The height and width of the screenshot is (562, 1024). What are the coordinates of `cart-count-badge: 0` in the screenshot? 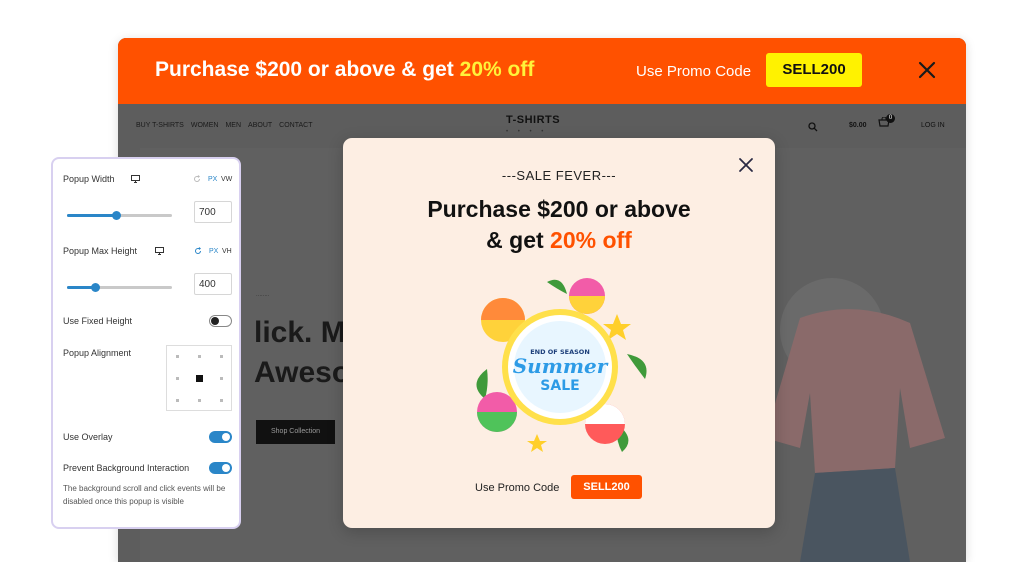 It's located at (890, 118).